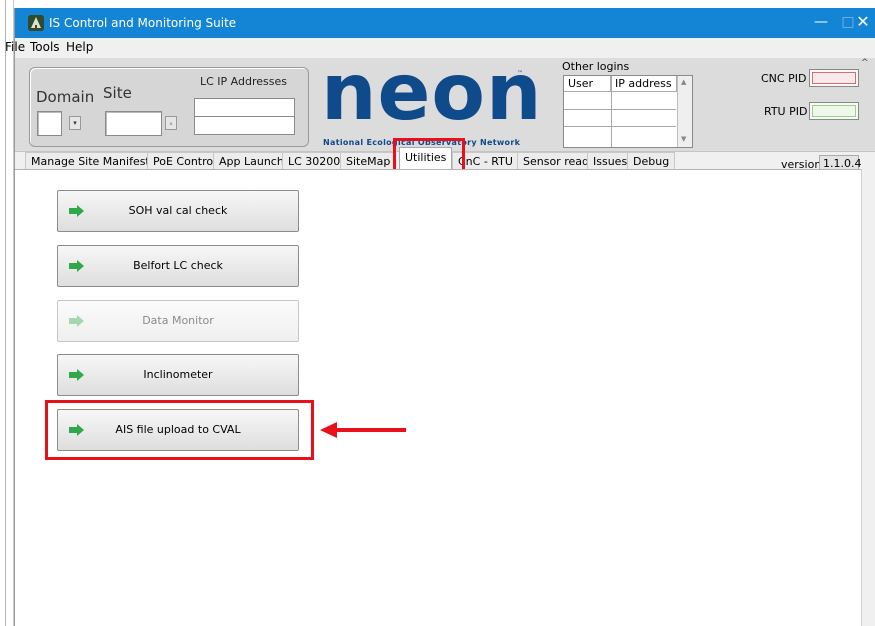 This screenshot has width=875, height=626. What do you see at coordinates (432, 93) in the screenshot?
I see `logo-wordmark: neon` at bounding box center [432, 93].